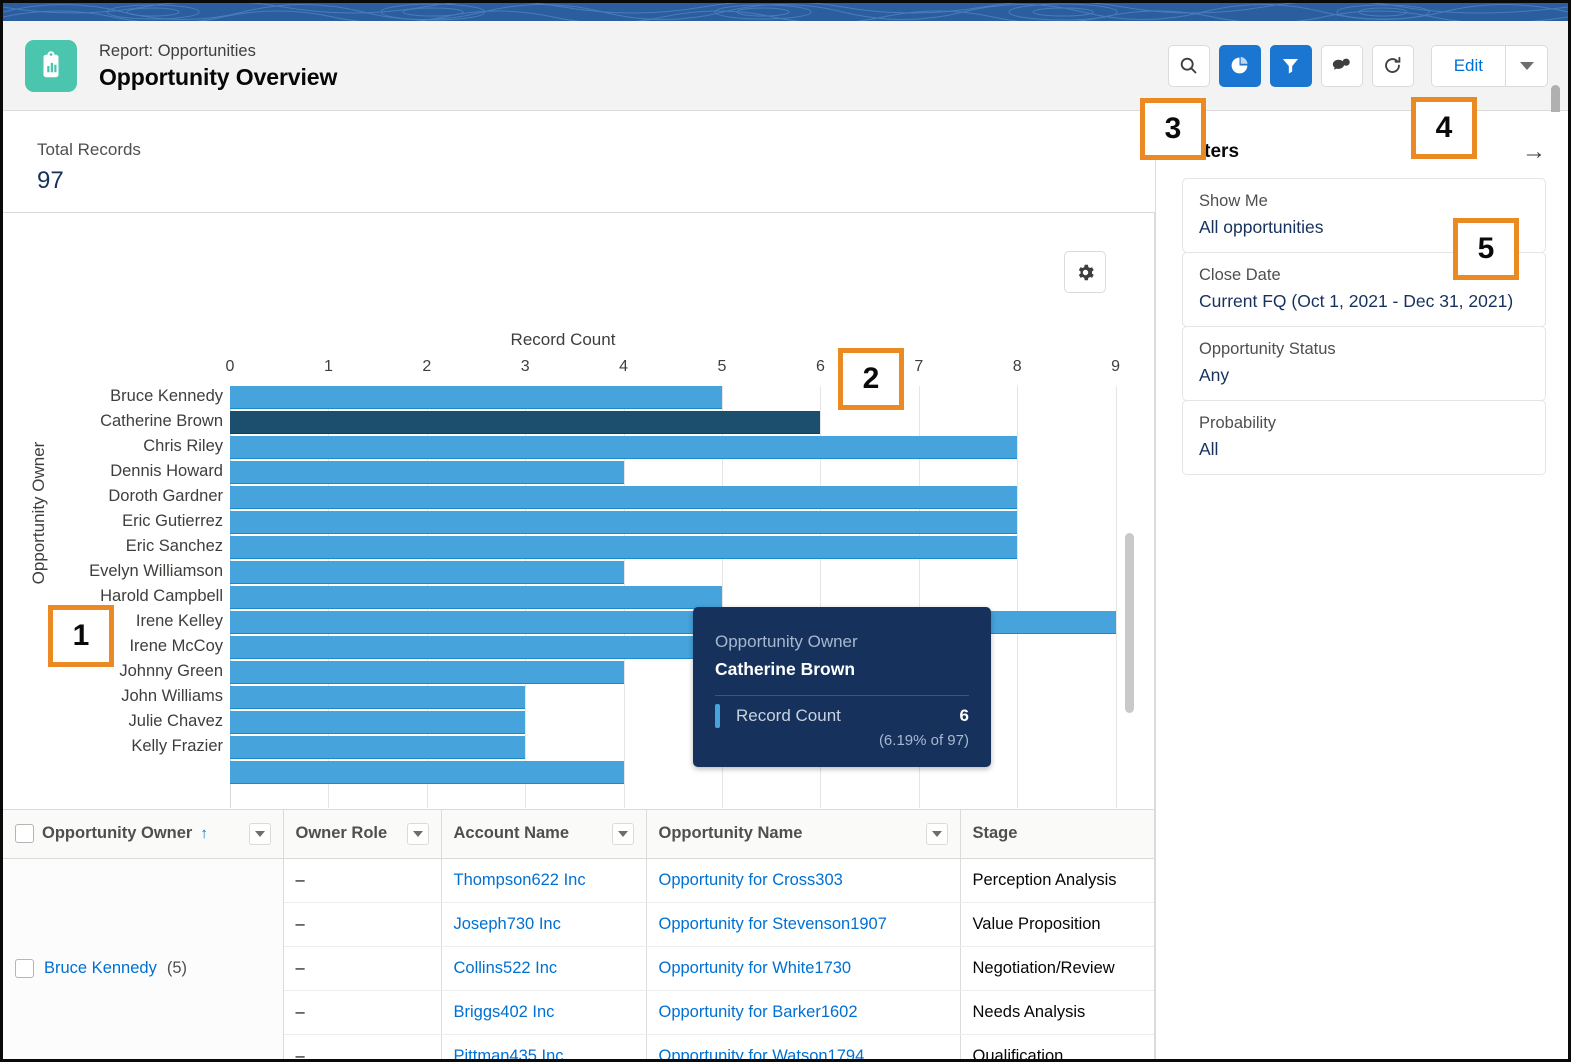 This screenshot has width=1571, height=1062. I want to click on filter-card: Probability All, so click(1364, 437).